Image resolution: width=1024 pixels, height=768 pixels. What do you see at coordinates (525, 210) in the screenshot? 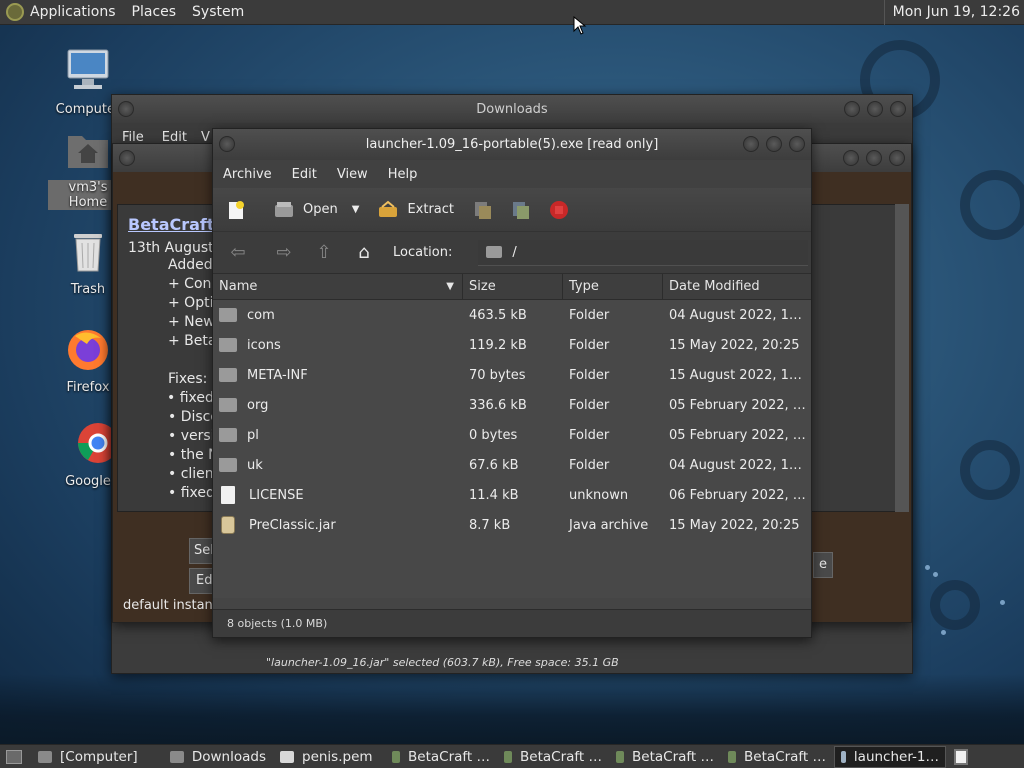
I see `add-folder-button` at bounding box center [525, 210].